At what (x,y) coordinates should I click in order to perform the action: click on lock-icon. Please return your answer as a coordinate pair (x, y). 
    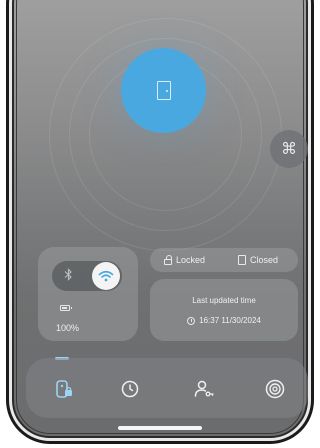
    Looking at the image, I should click on (168, 260).